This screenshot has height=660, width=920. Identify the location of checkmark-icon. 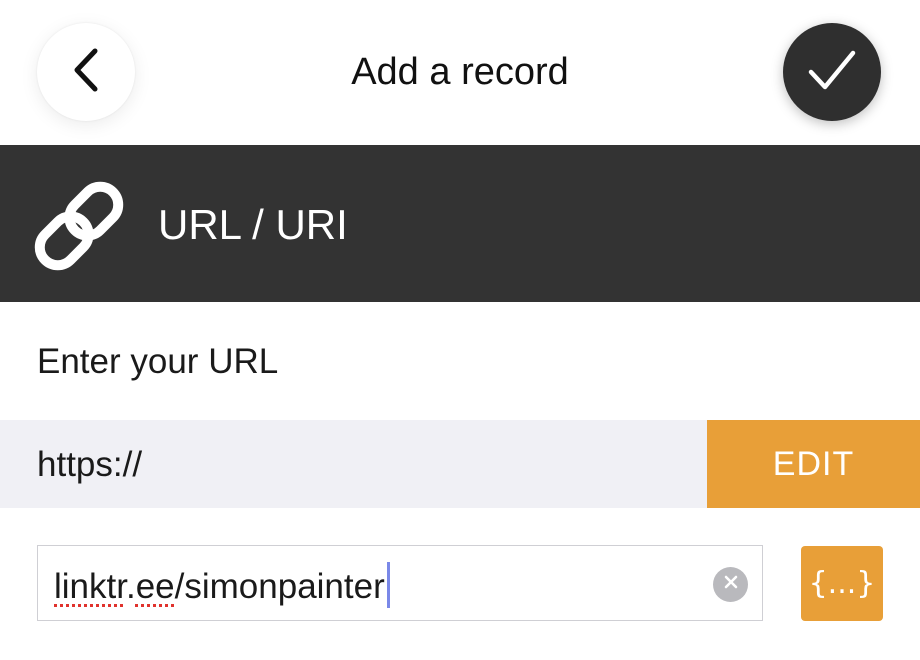
(832, 72).